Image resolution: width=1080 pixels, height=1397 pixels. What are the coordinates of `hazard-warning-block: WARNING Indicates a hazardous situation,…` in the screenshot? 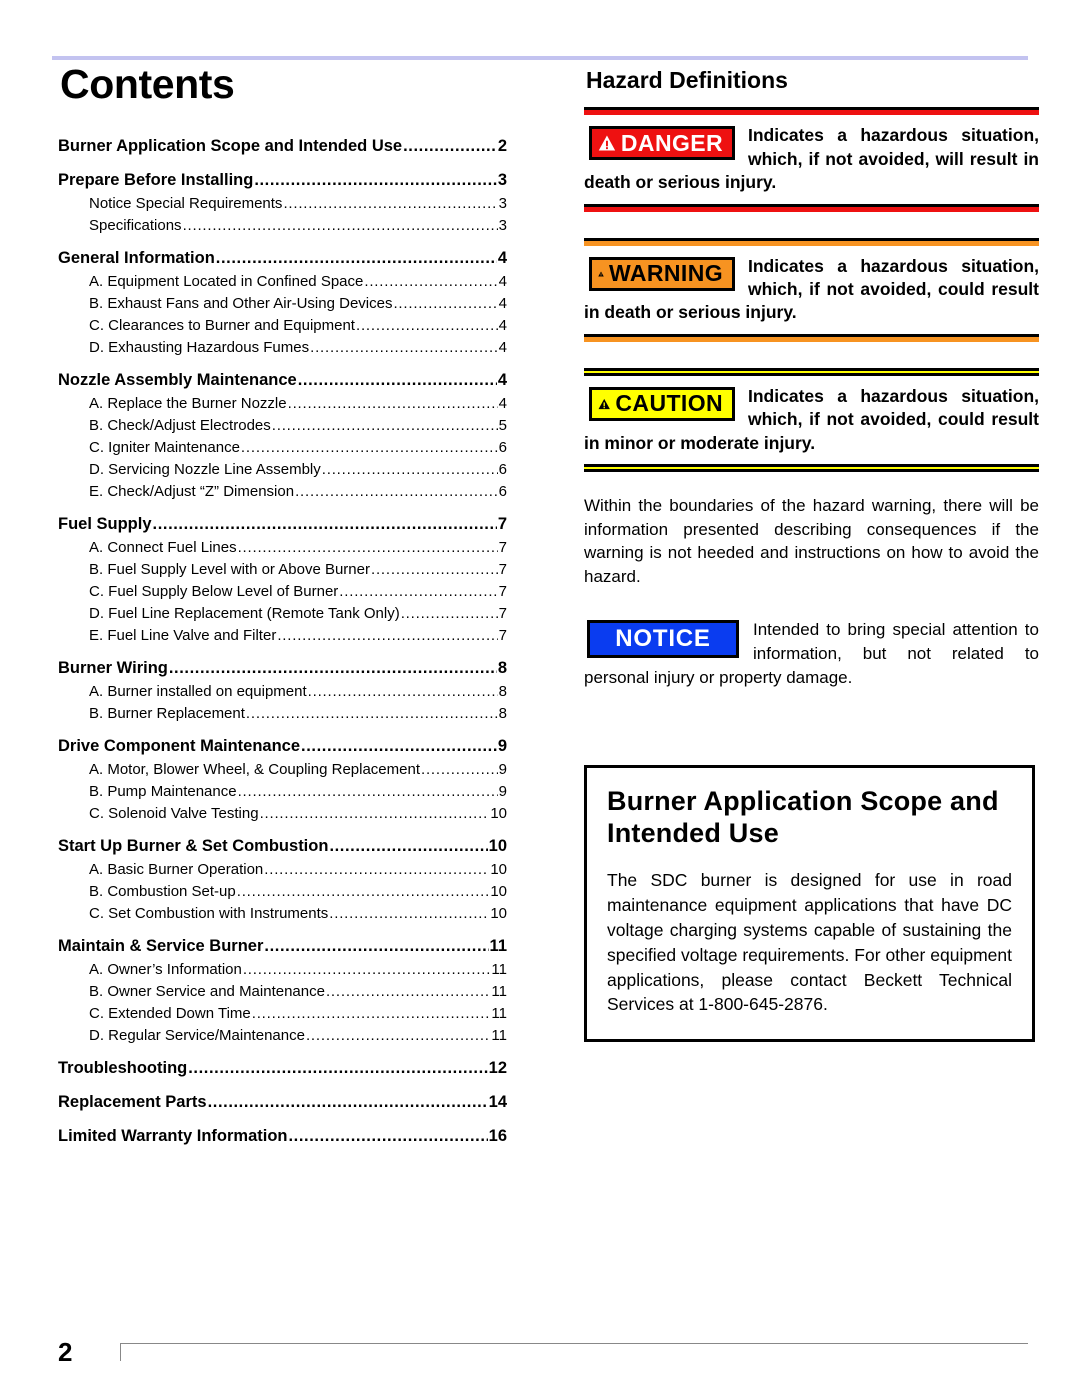 It's located at (811, 289).